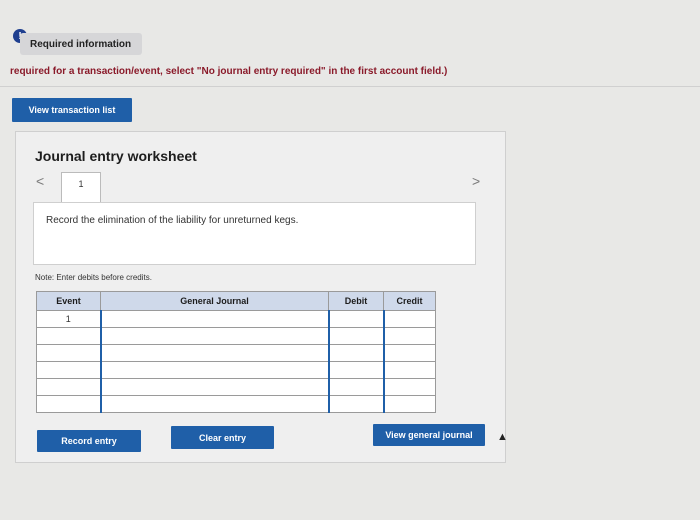 This screenshot has height=520, width=700. I want to click on view-general-journal-button: View general journal, so click(429, 435).